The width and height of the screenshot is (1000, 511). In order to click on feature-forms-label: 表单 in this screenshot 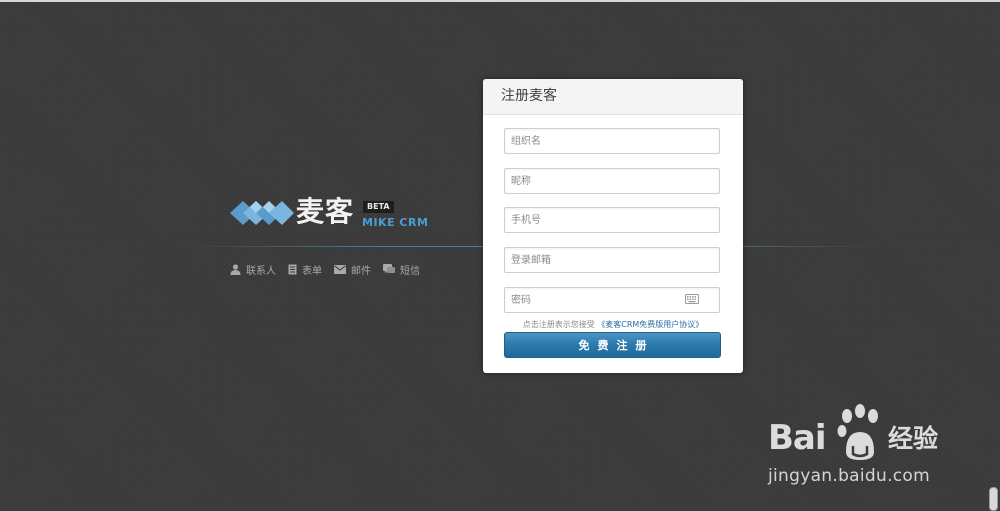, I will do `click(312, 271)`.